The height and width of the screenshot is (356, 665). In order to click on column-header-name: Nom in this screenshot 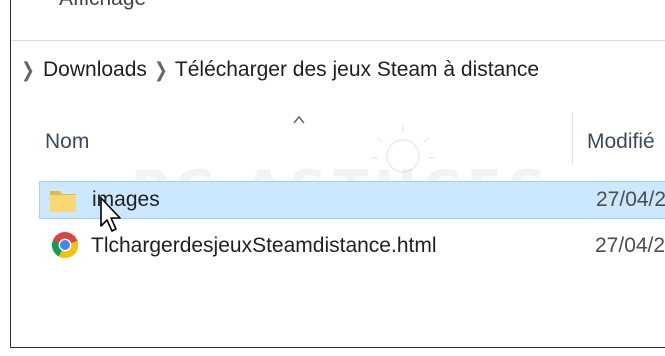, I will do `click(67, 142)`.